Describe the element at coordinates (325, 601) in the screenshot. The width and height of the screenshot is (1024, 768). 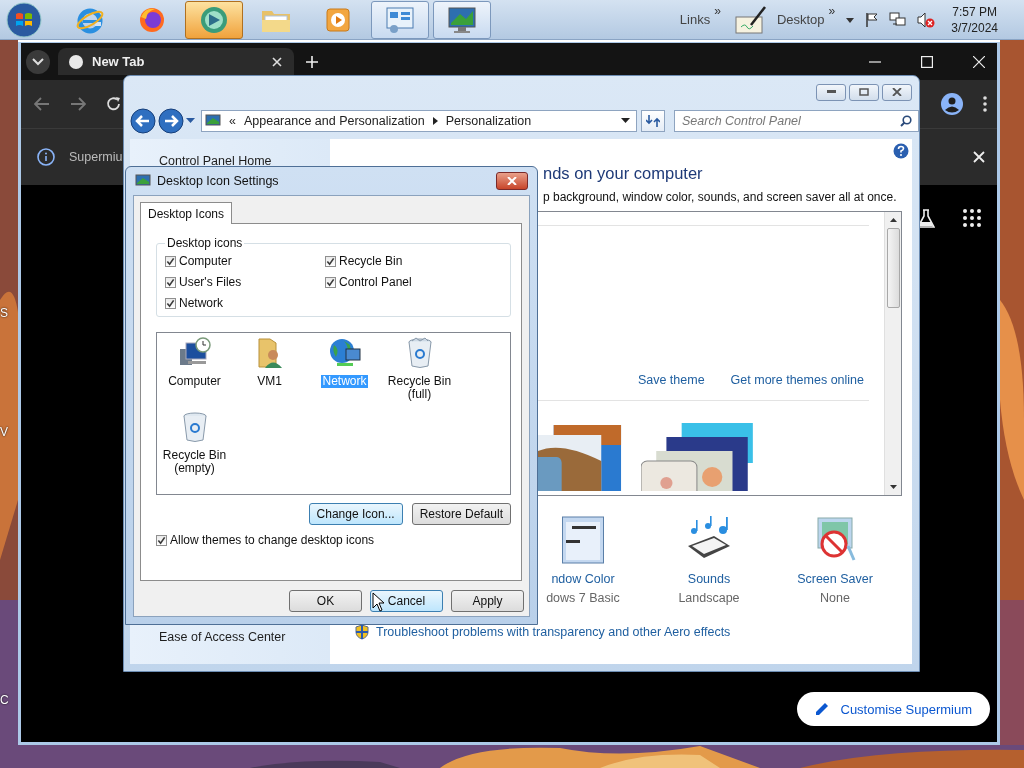
I see `push-button: OK` at that location.